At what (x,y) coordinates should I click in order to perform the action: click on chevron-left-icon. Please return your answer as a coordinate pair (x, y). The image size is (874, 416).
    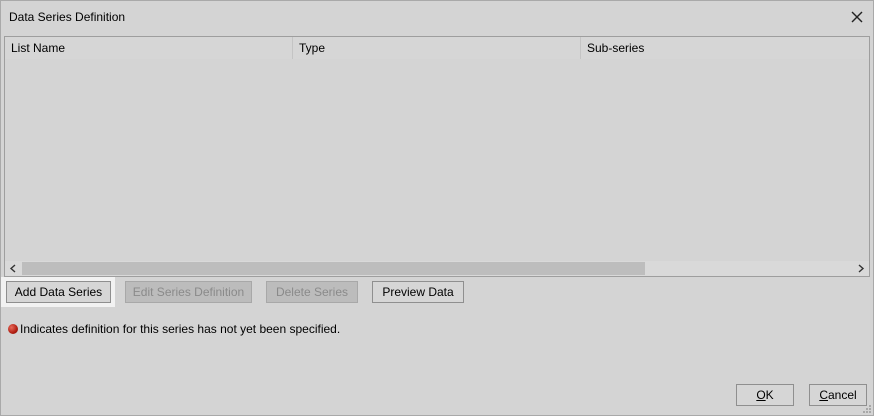
    Looking at the image, I should click on (12, 268).